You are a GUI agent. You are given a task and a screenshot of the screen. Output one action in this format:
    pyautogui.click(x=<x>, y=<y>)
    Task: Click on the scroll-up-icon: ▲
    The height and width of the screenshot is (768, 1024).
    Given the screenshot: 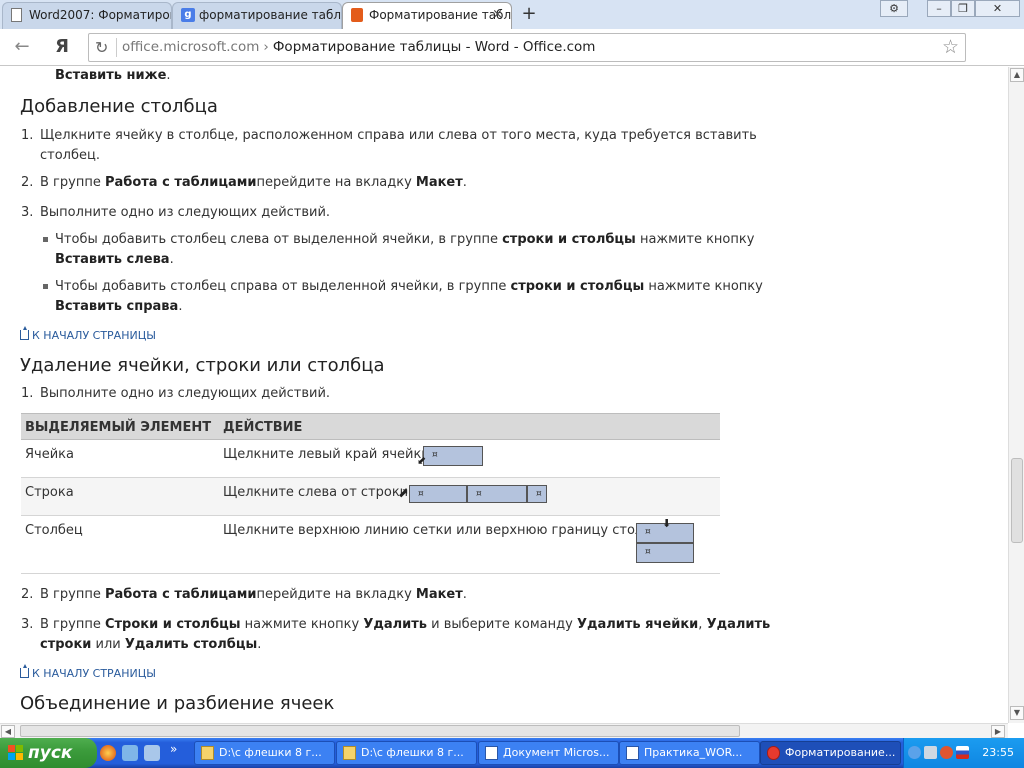 What is the action you would take?
    pyautogui.click(x=1017, y=75)
    